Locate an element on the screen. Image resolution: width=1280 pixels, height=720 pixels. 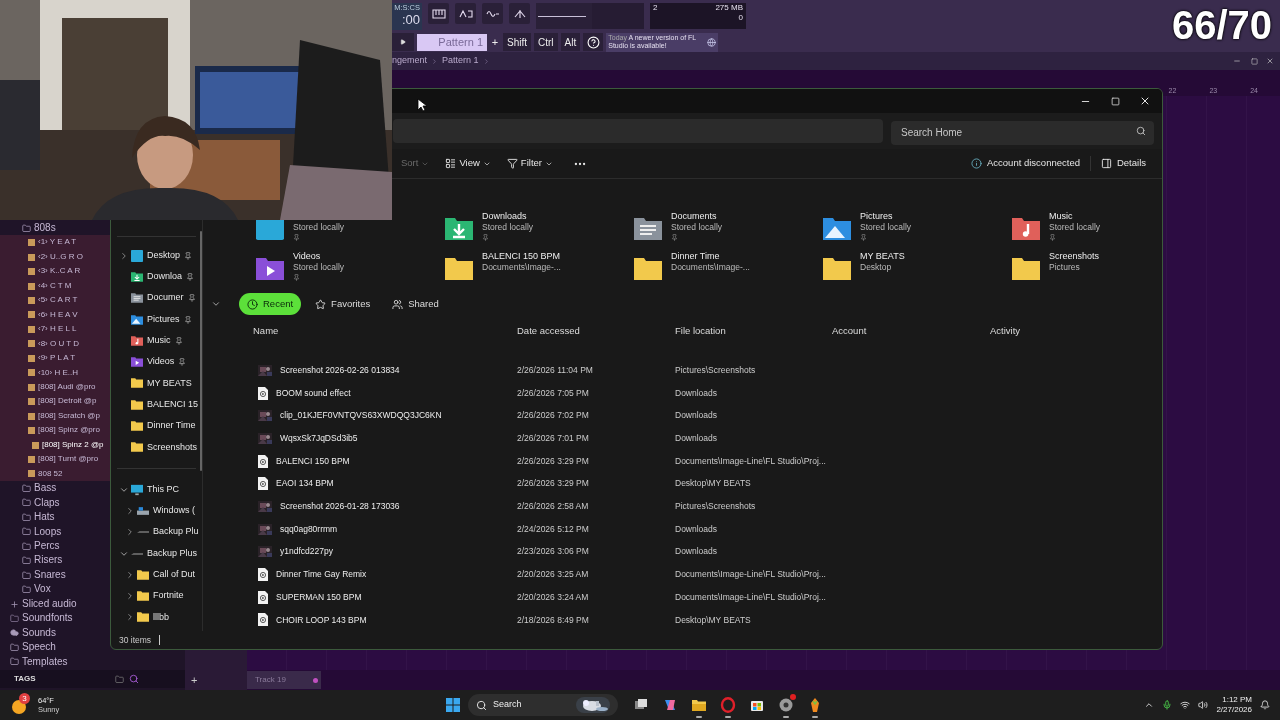
file-name: Screenshot 2026-02-26 013834 is located at coordinates (340, 370).